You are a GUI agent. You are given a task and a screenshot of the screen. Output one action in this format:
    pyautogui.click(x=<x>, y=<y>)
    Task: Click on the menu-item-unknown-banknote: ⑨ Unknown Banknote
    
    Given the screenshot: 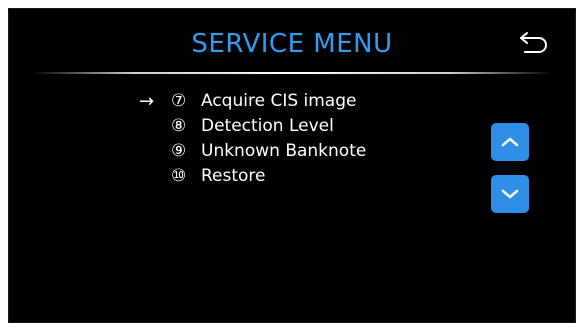 What is the action you would take?
    pyautogui.click(x=252, y=151)
    